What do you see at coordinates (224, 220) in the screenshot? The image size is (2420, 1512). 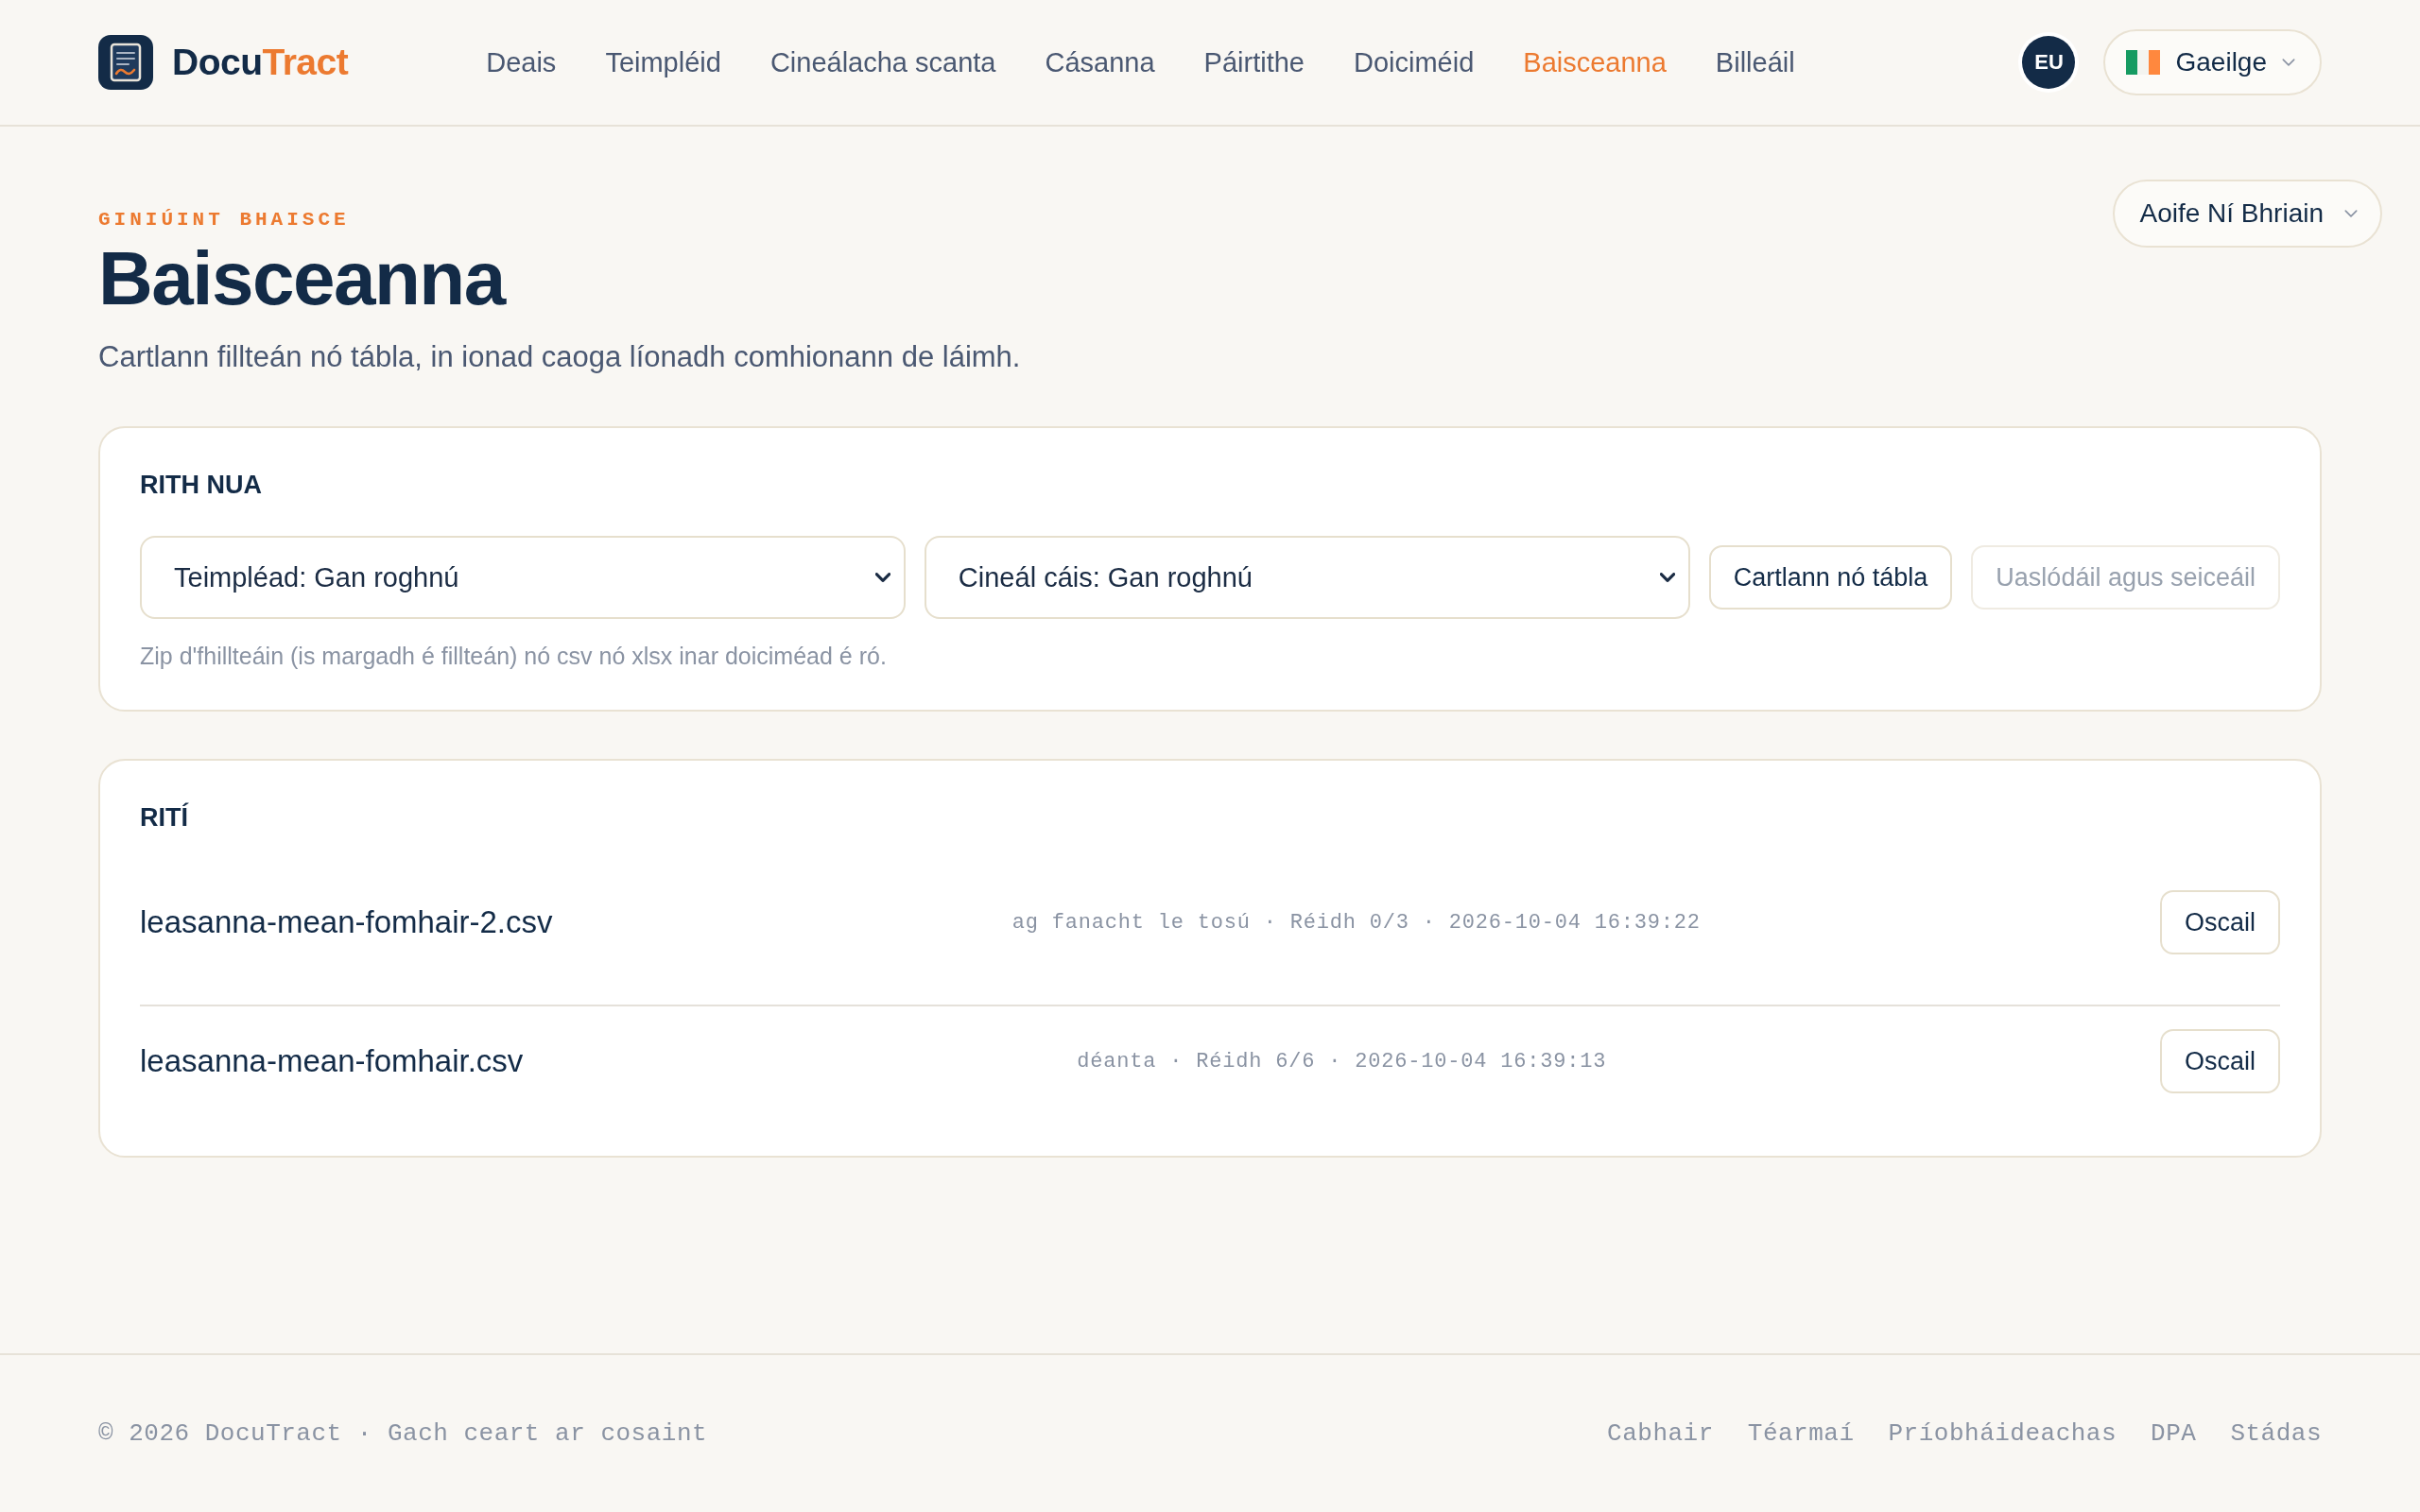 I see `page-eyebrow: GINIÚINT BHAISCE` at bounding box center [224, 220].